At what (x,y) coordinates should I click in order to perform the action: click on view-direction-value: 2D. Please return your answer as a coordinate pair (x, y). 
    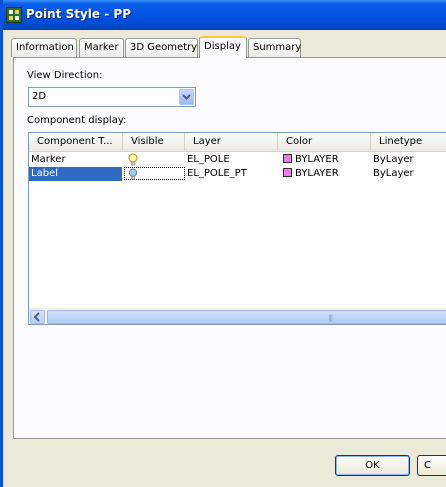
    Looking at the image, I should click on (39, 96).